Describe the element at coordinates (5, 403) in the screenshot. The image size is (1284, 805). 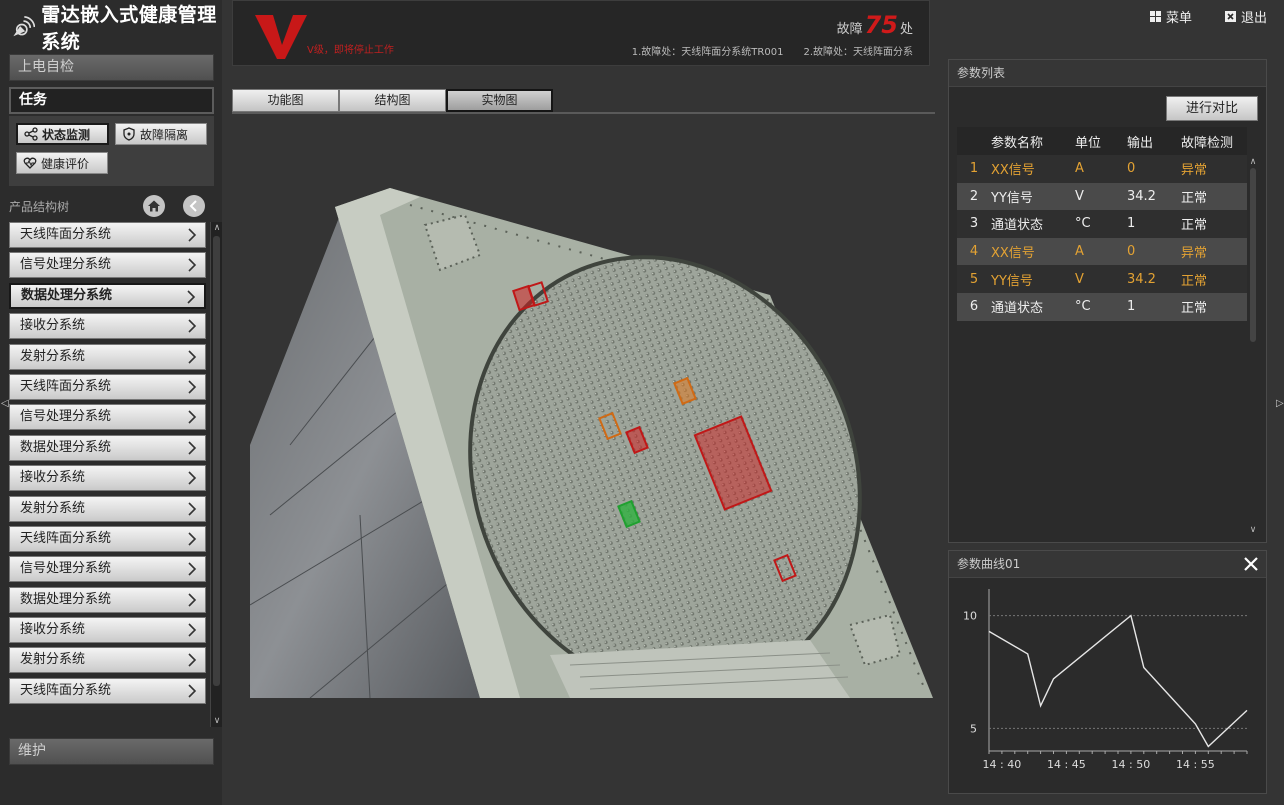
I see `collapse-left-icon: ◁` at that location.